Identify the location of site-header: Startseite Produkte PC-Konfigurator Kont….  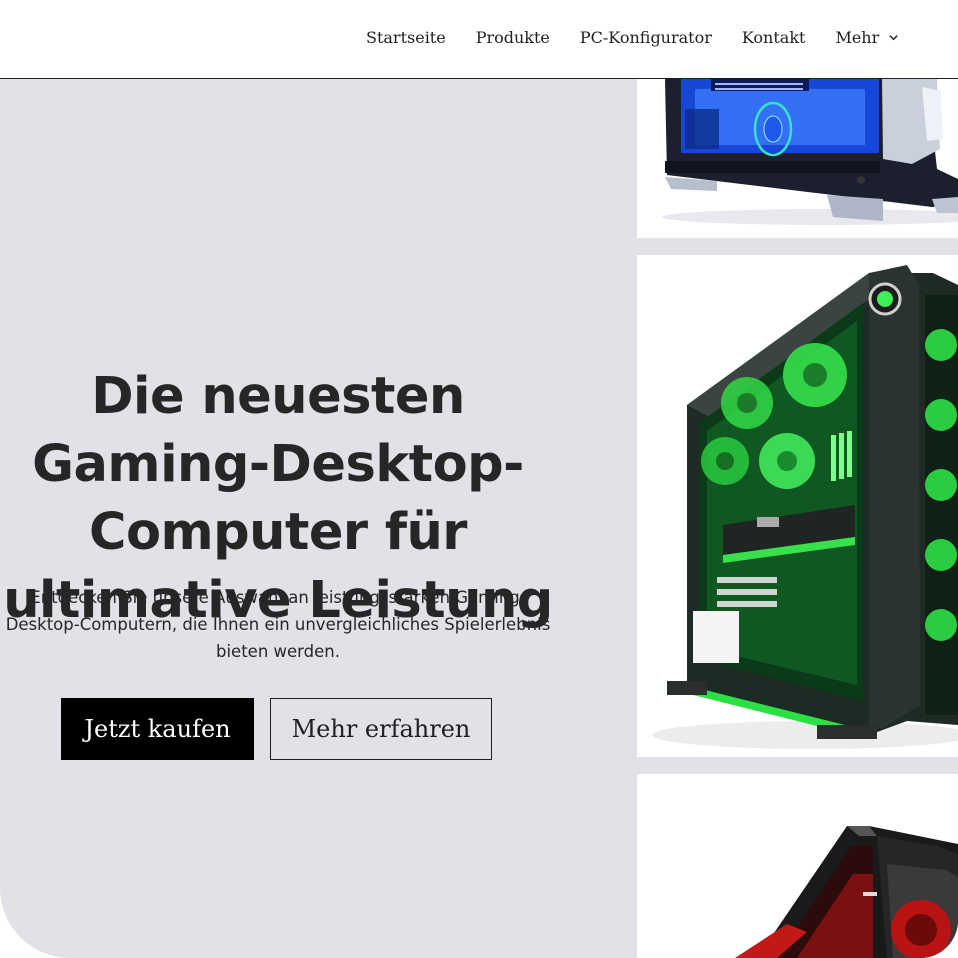
(479, 39).